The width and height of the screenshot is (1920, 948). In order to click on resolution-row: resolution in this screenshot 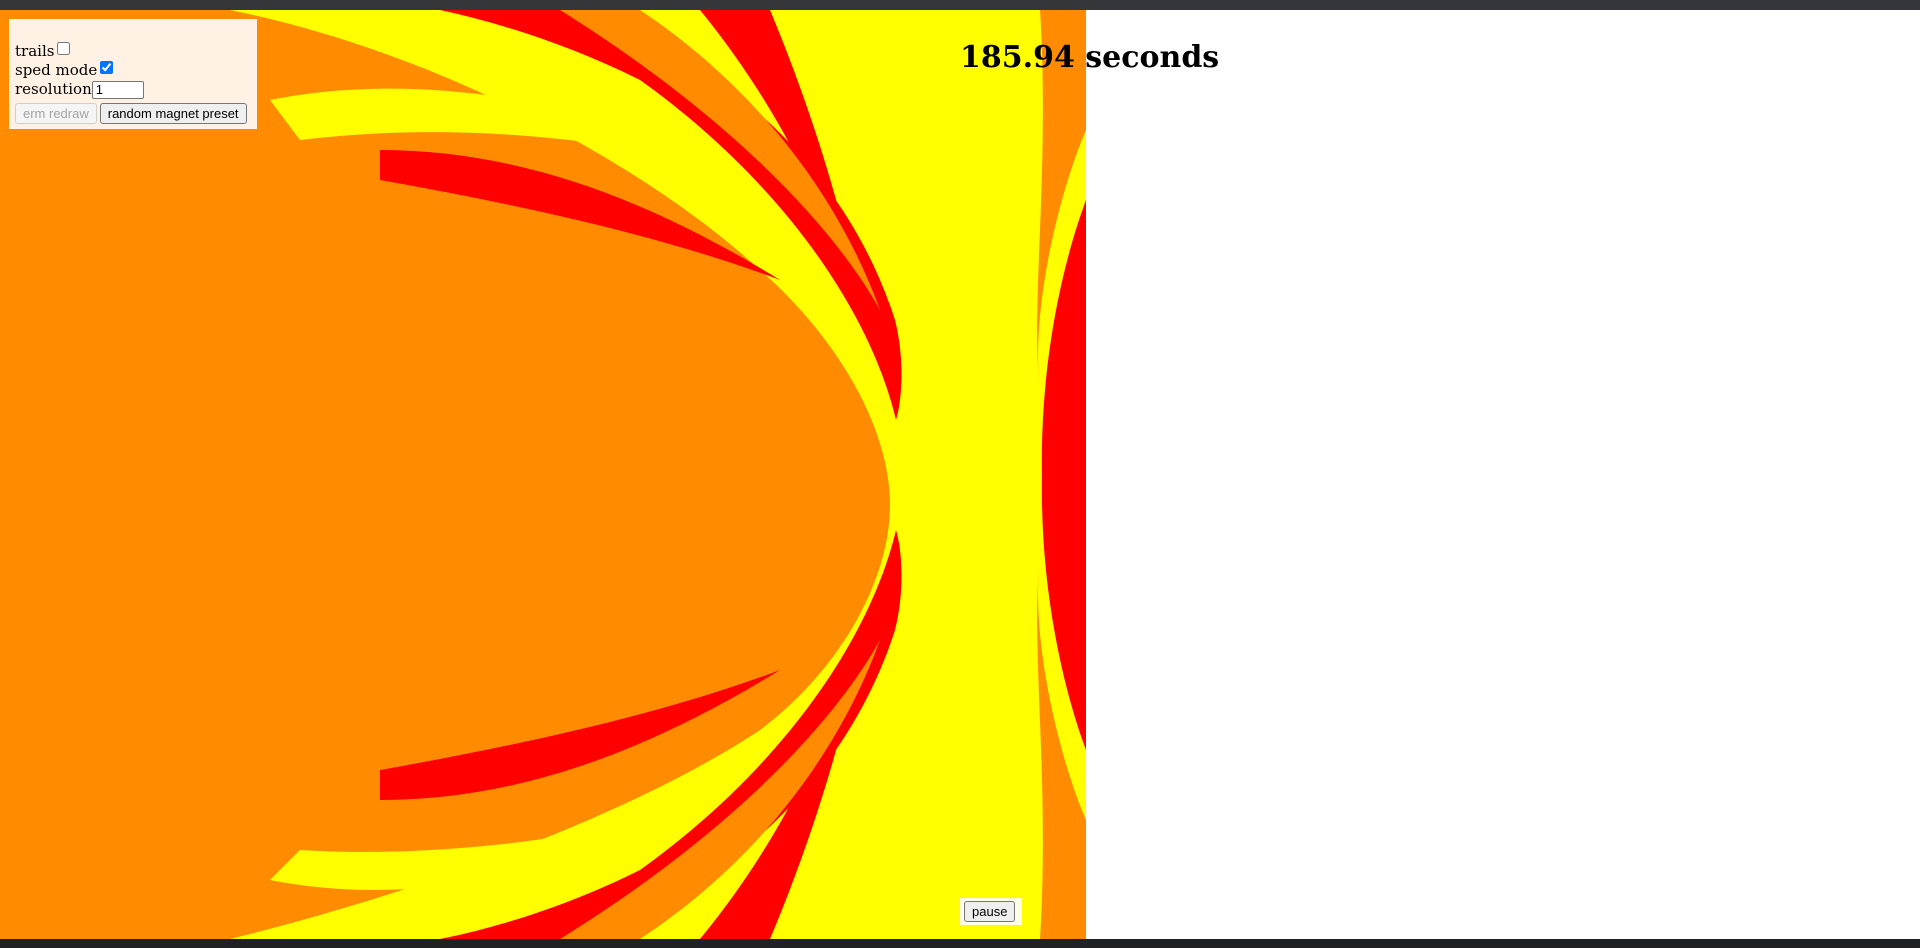, I will do `click(136, 89)`.